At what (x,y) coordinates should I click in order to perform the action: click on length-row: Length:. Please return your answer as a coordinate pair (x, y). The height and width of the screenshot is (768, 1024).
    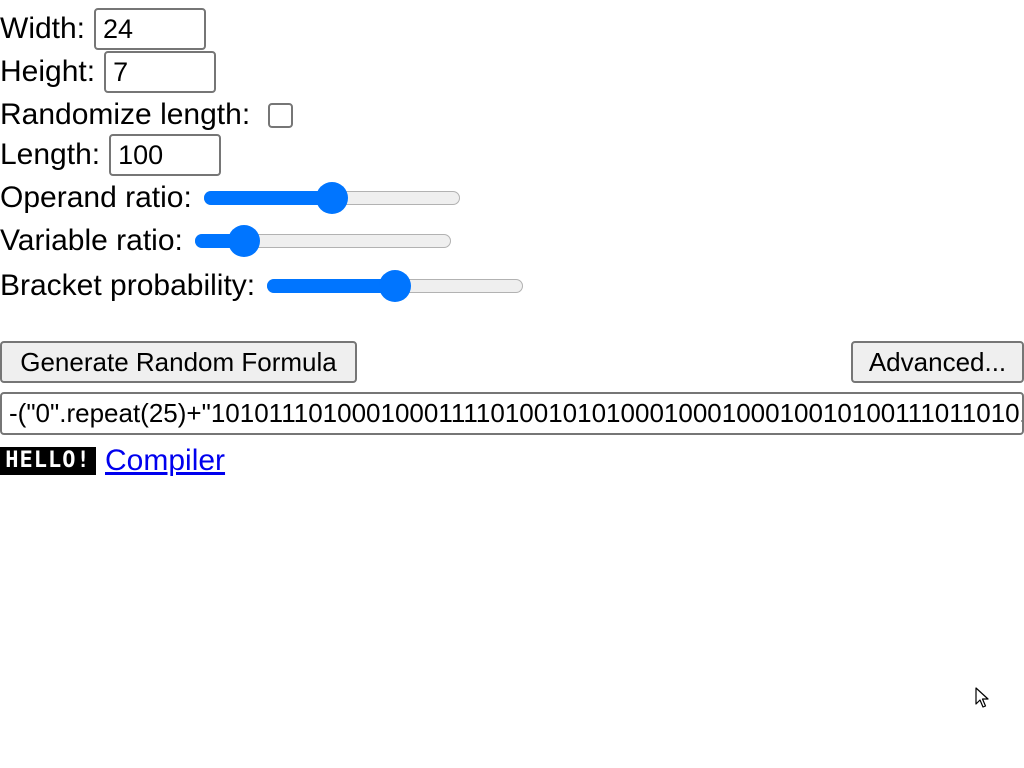
    Looking at the image, I should click on (111, 155).